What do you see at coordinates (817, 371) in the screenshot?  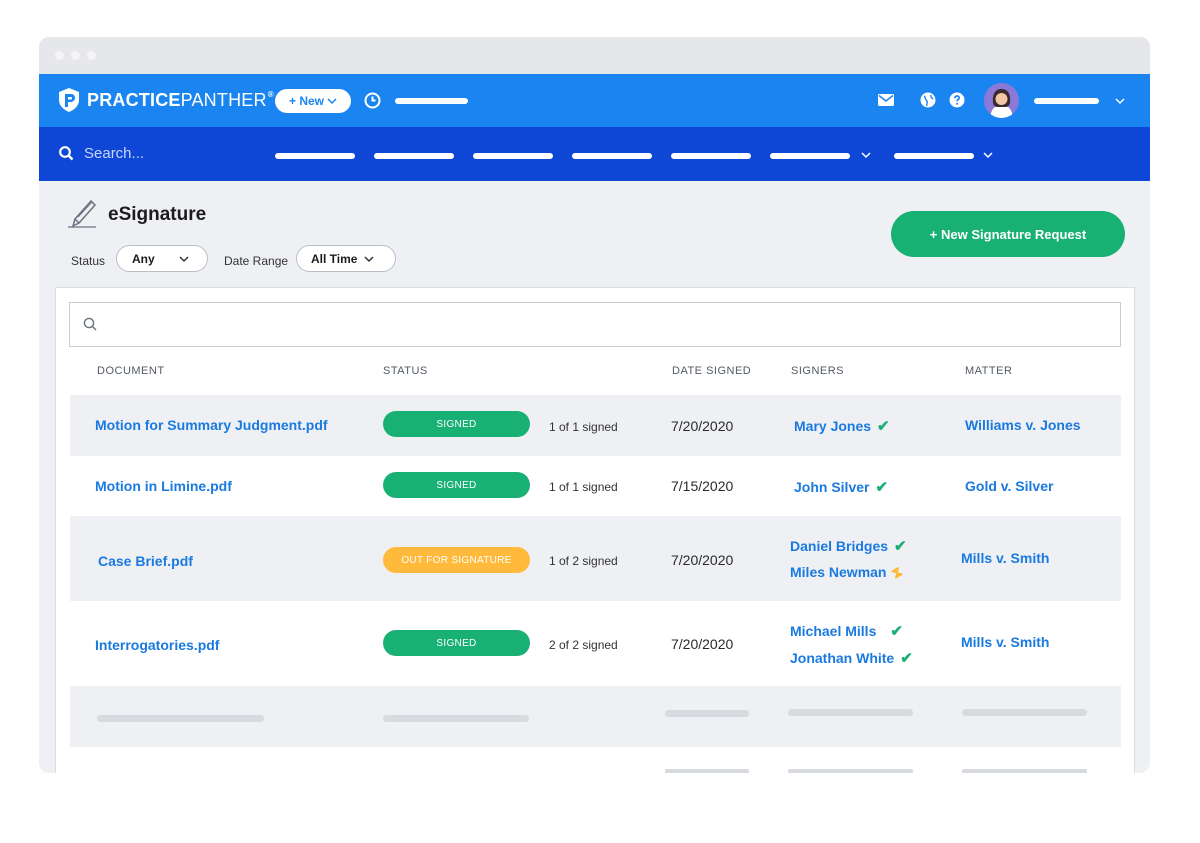 I see `column-header-signers: SIGNERS` at bounding box center [817, 371].